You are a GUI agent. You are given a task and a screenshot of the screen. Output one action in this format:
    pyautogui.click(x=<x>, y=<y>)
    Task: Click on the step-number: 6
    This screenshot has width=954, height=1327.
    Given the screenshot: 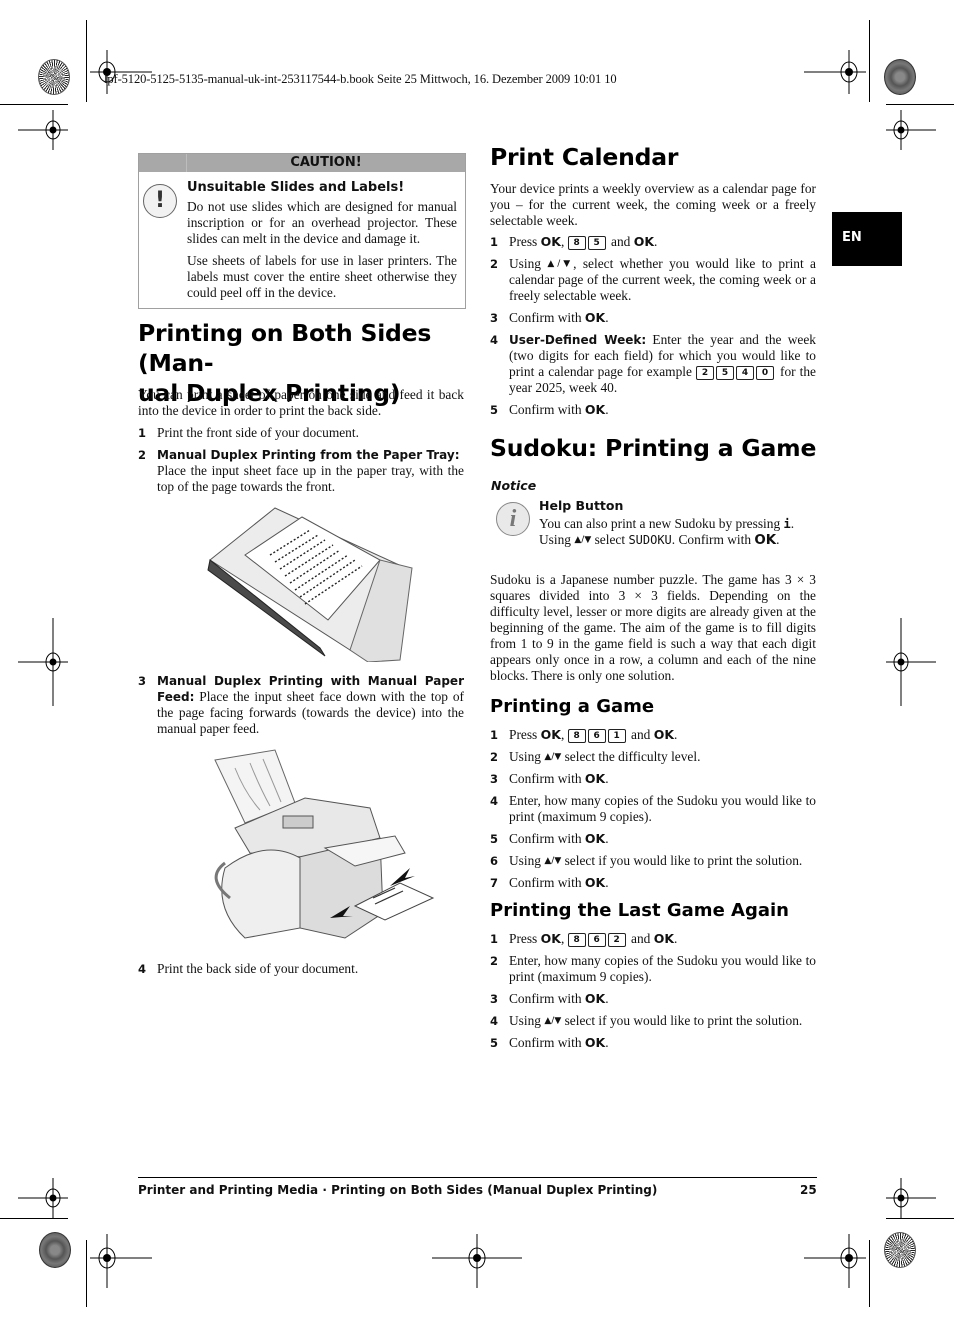 What is the action you would take?
    pyautogui.click(x=494, y=861)
    